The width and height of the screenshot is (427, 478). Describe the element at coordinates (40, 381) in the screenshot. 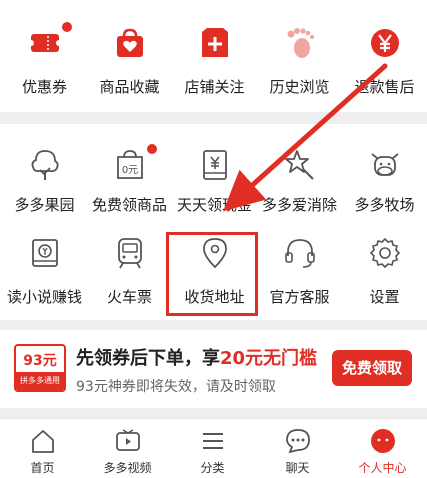

I see `coupon-badge-sub: 拼多多通用` at that location.